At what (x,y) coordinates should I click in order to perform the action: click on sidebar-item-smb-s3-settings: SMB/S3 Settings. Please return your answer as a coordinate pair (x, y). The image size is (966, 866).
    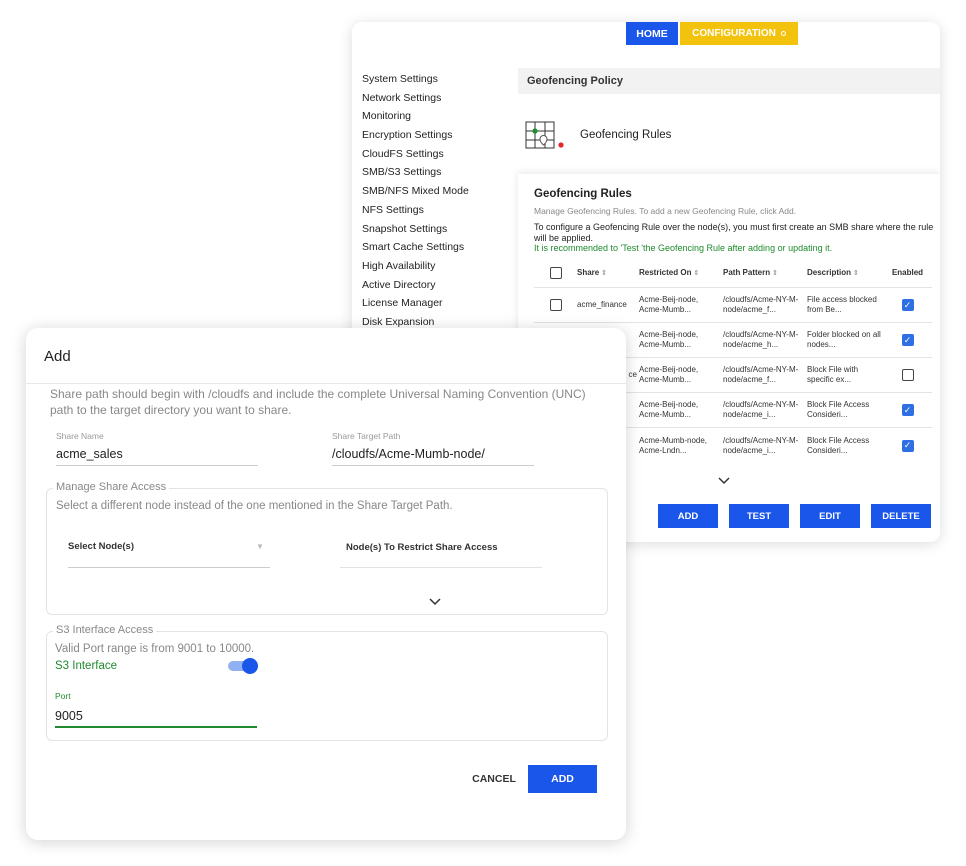
    Looking at the image, I should click on (415, 172).